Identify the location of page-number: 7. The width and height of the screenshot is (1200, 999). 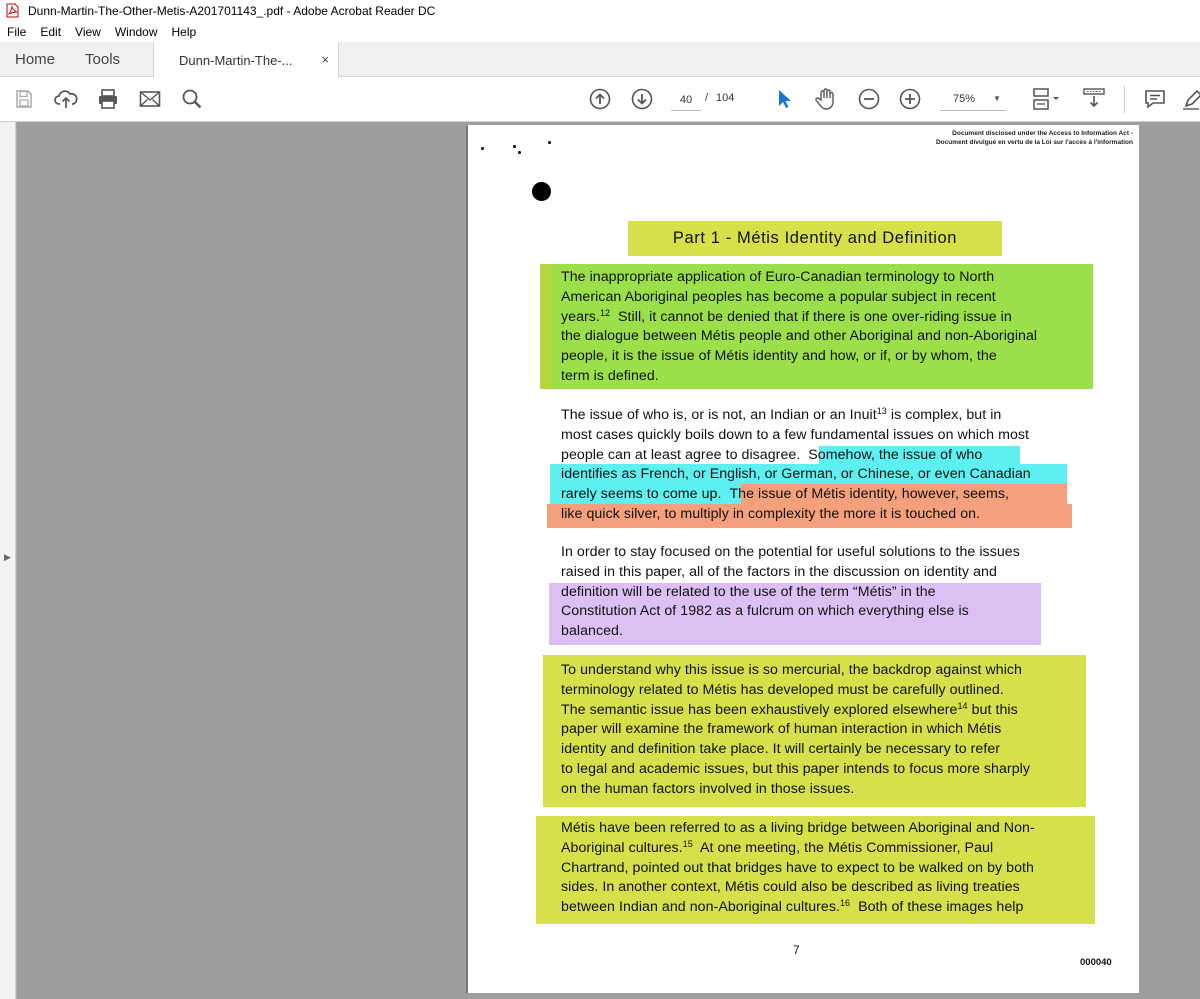
(796, 950).